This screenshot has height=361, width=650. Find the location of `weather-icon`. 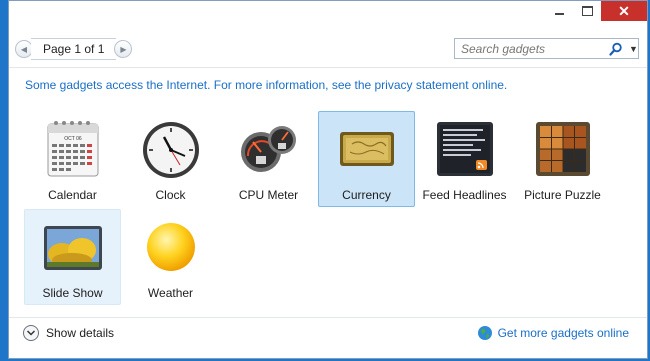

weather-icon is located at coordinates (171, 247).